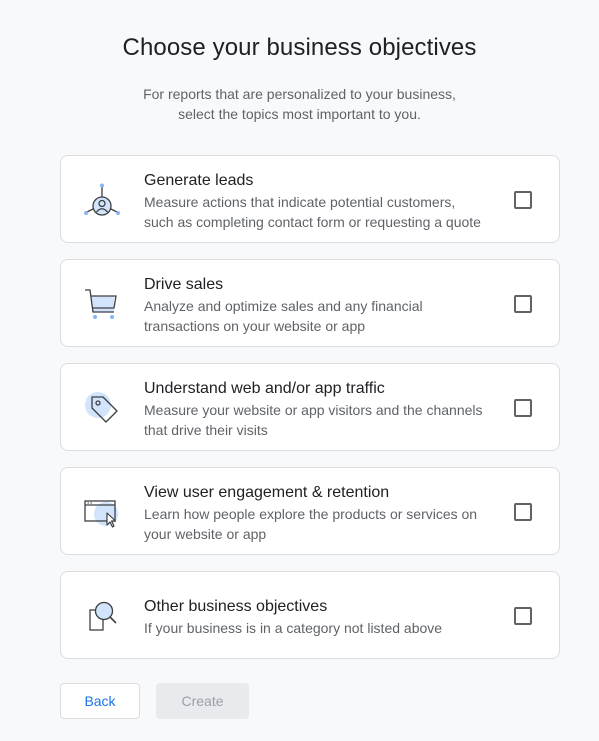 The height and width of the screenshot is (741, 599). I want to click on objective-title: Other business objectives, so click(236, 606).